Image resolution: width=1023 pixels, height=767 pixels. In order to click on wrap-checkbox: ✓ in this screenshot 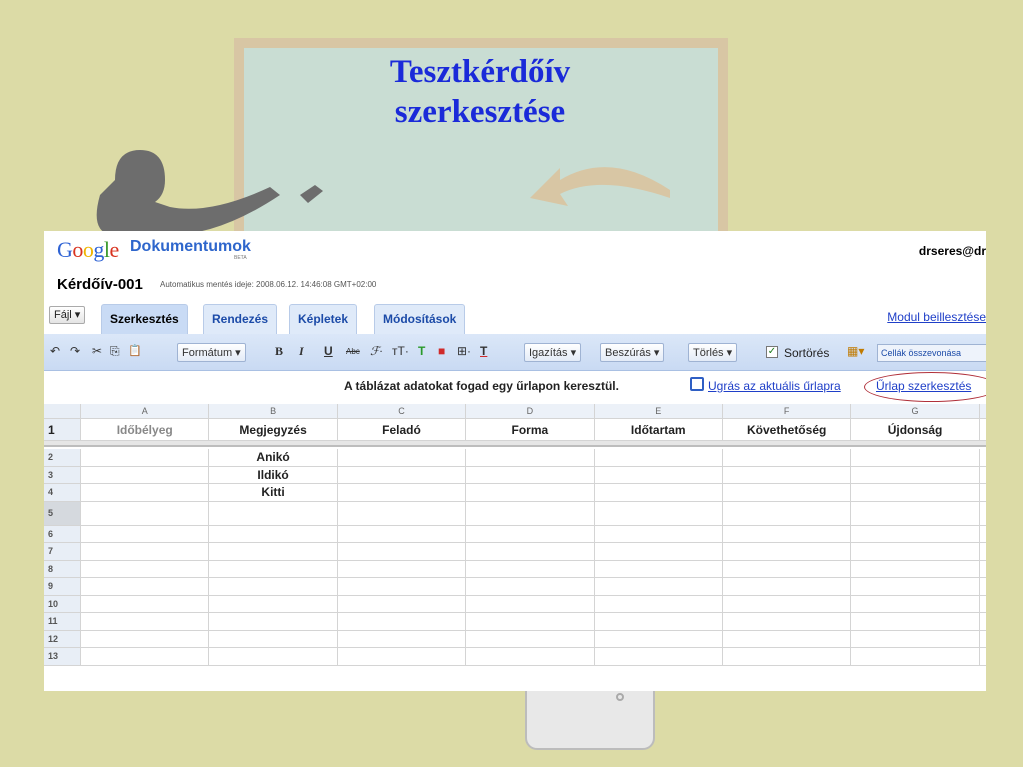, I will do `click(772, 352)`.